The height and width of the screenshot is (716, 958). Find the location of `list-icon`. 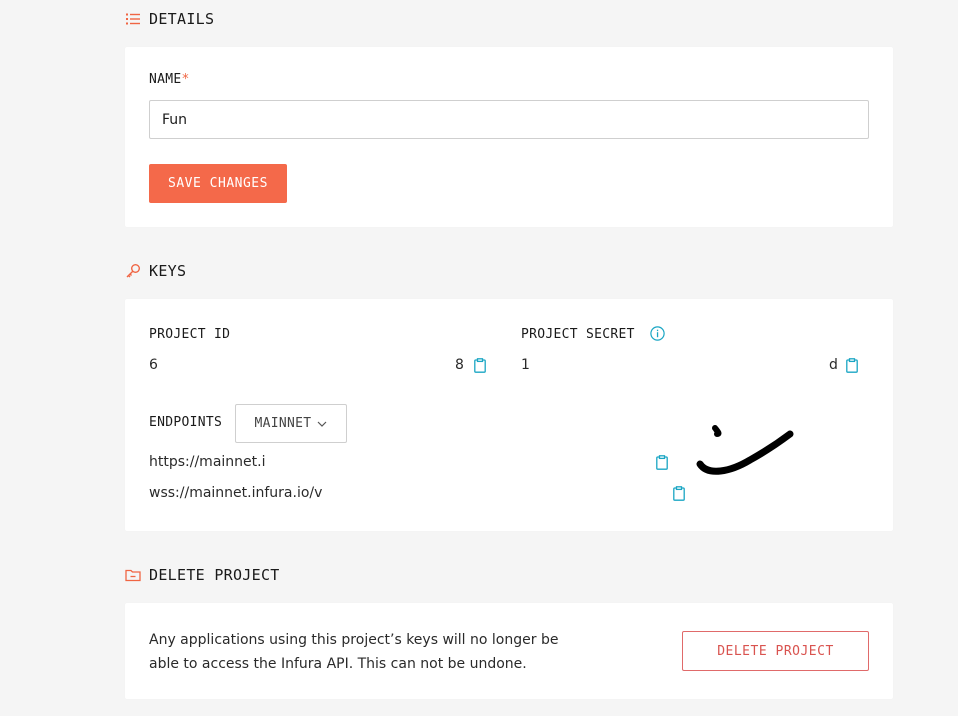

list-icon is located at coordinates (133, 19).